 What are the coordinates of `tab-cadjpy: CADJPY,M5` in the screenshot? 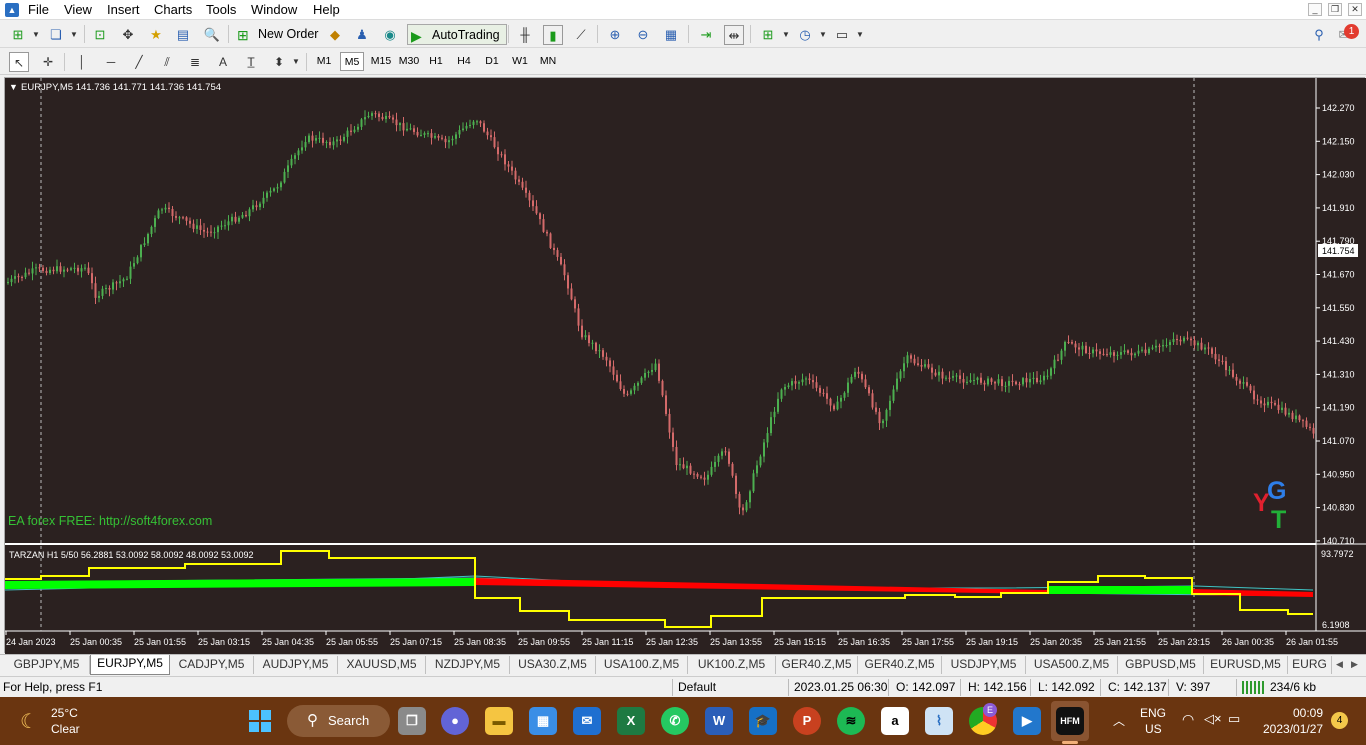 It's located at (212, 665).